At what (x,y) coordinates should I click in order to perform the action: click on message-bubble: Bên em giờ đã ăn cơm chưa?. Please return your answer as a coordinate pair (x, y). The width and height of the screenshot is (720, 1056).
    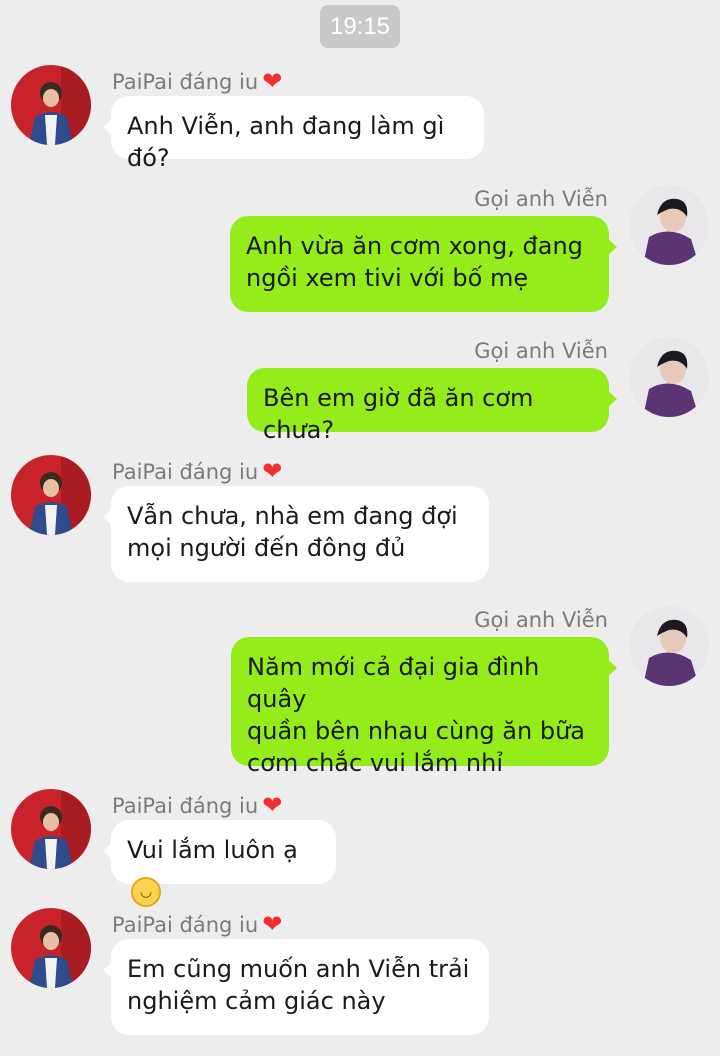
    Looking at the image, I should click on (432, 406).